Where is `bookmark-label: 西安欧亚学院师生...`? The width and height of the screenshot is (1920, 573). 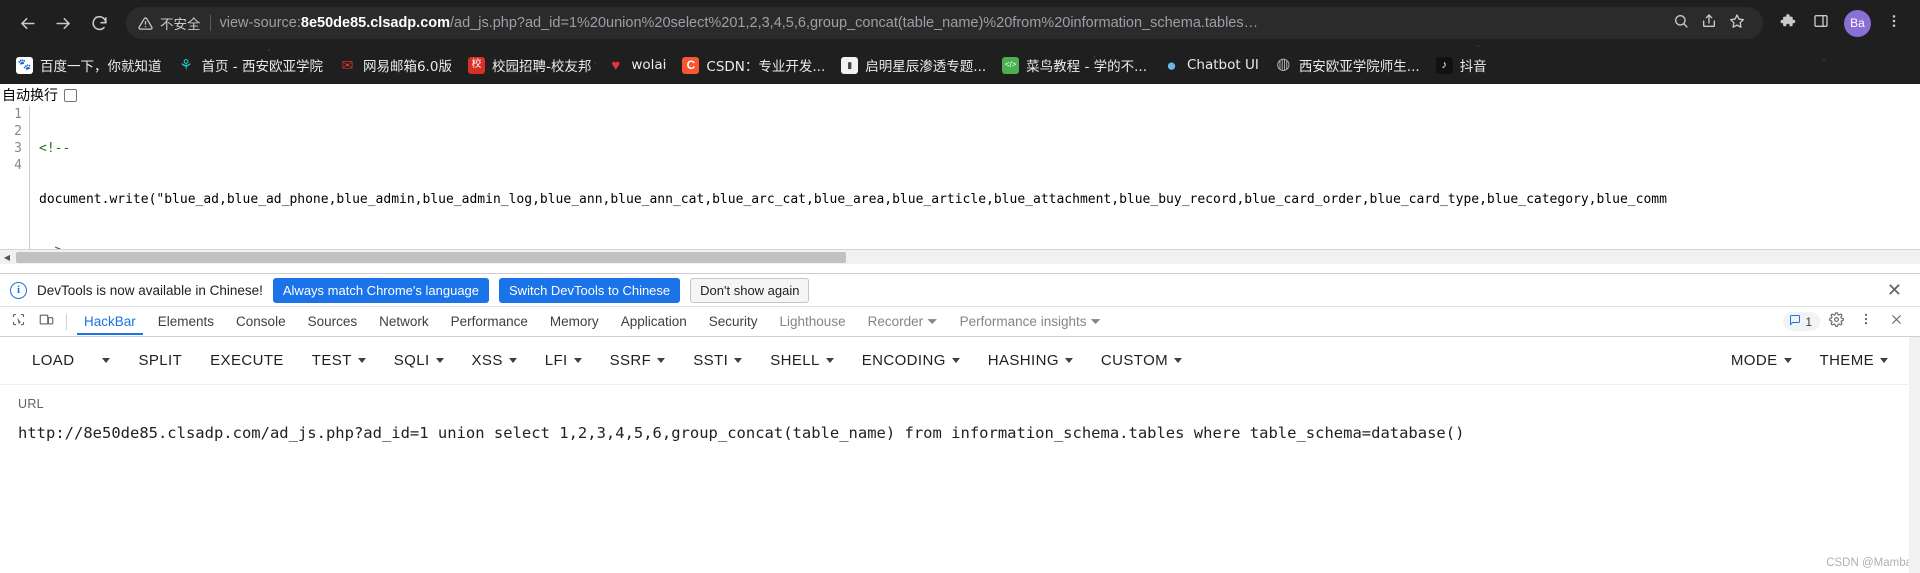
bookmark-label: 西安欧亚学院师生... is located at coordinates (1359, 67).